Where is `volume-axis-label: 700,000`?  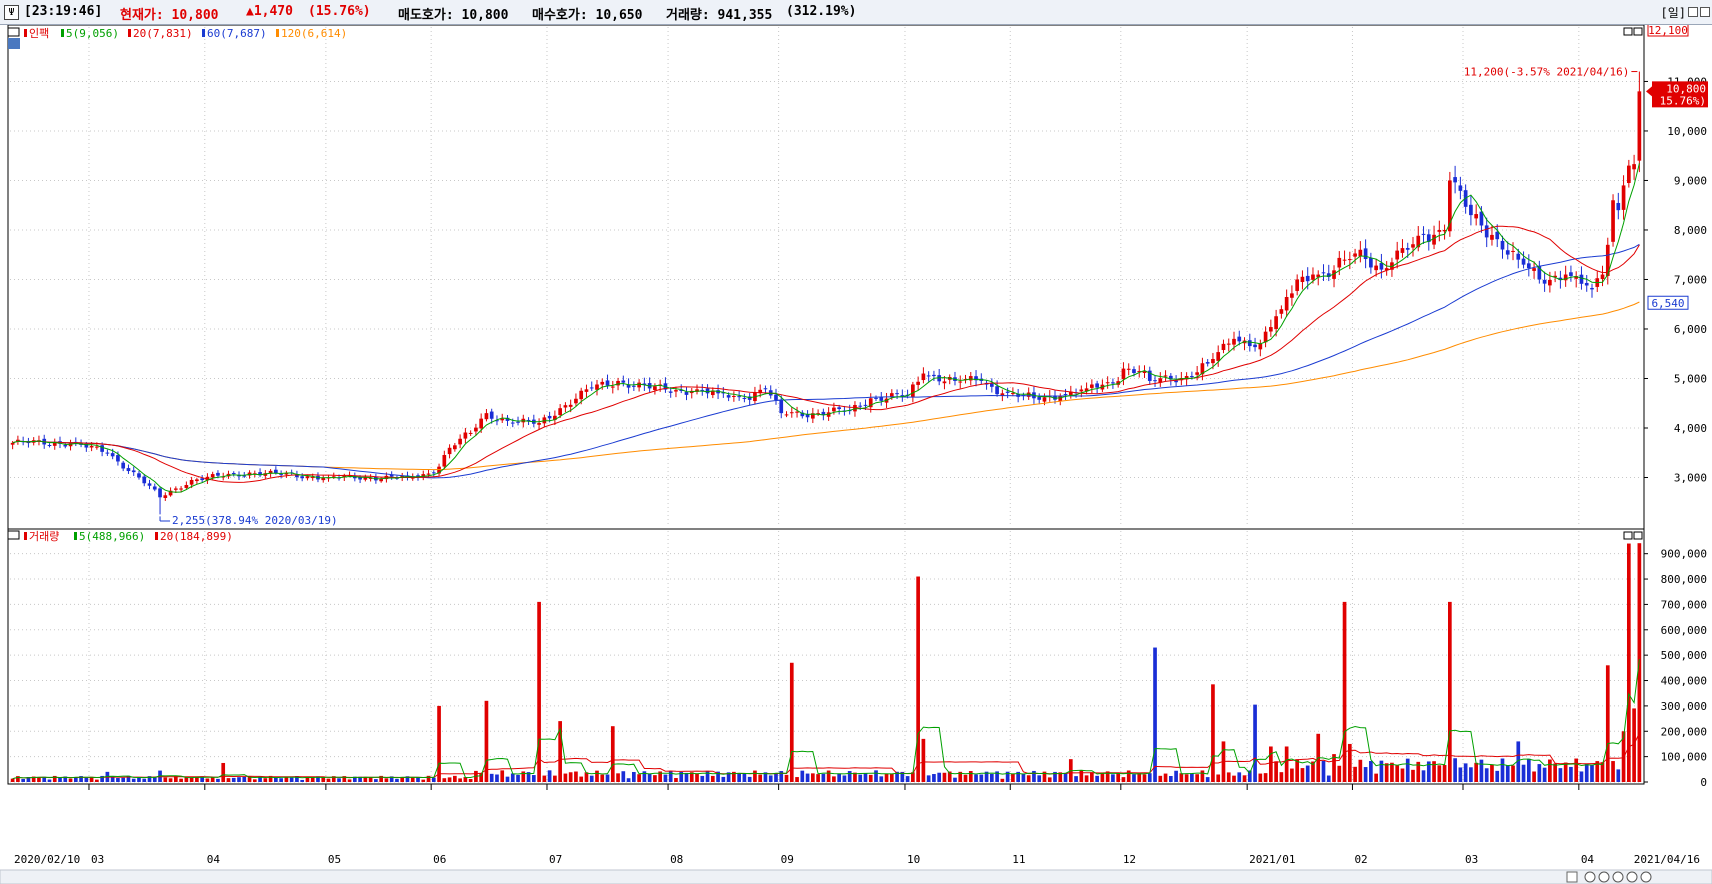
volume-axis-label: 700,000 is located at coordinates (1684, 604).